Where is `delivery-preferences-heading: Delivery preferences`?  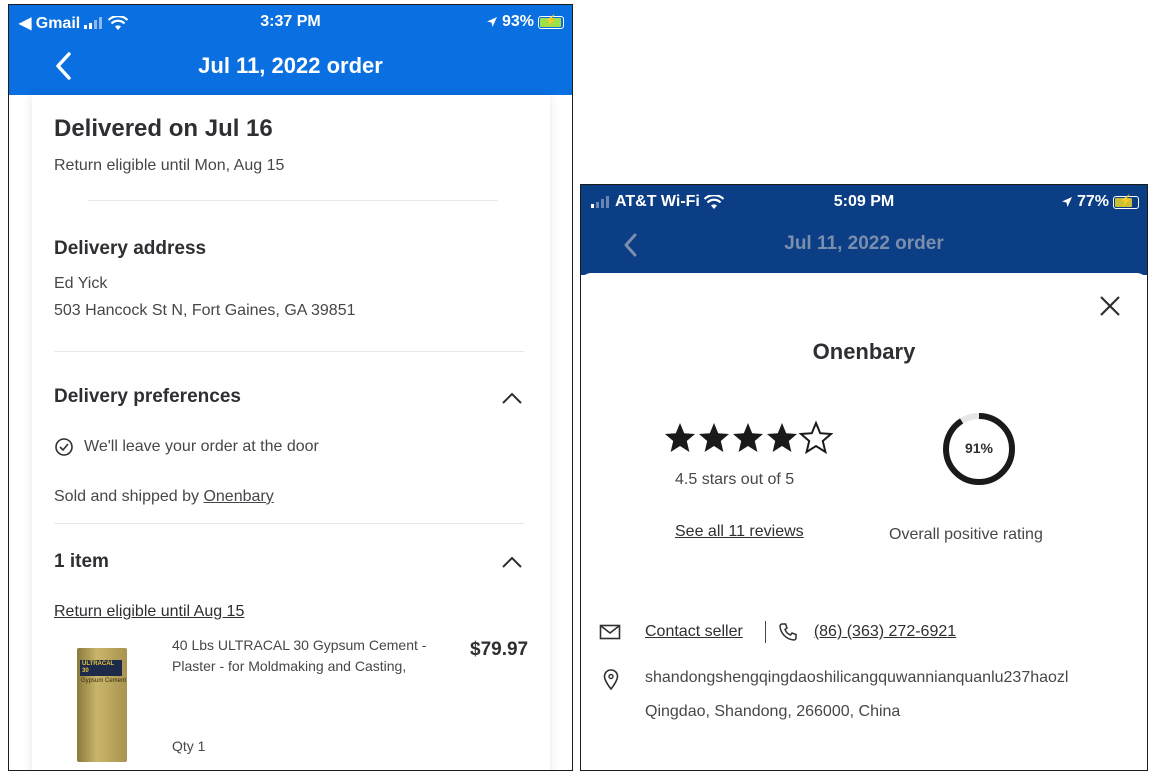
delivery-preferences-heading: Delivery preferences is located at coordinates (147, 396).